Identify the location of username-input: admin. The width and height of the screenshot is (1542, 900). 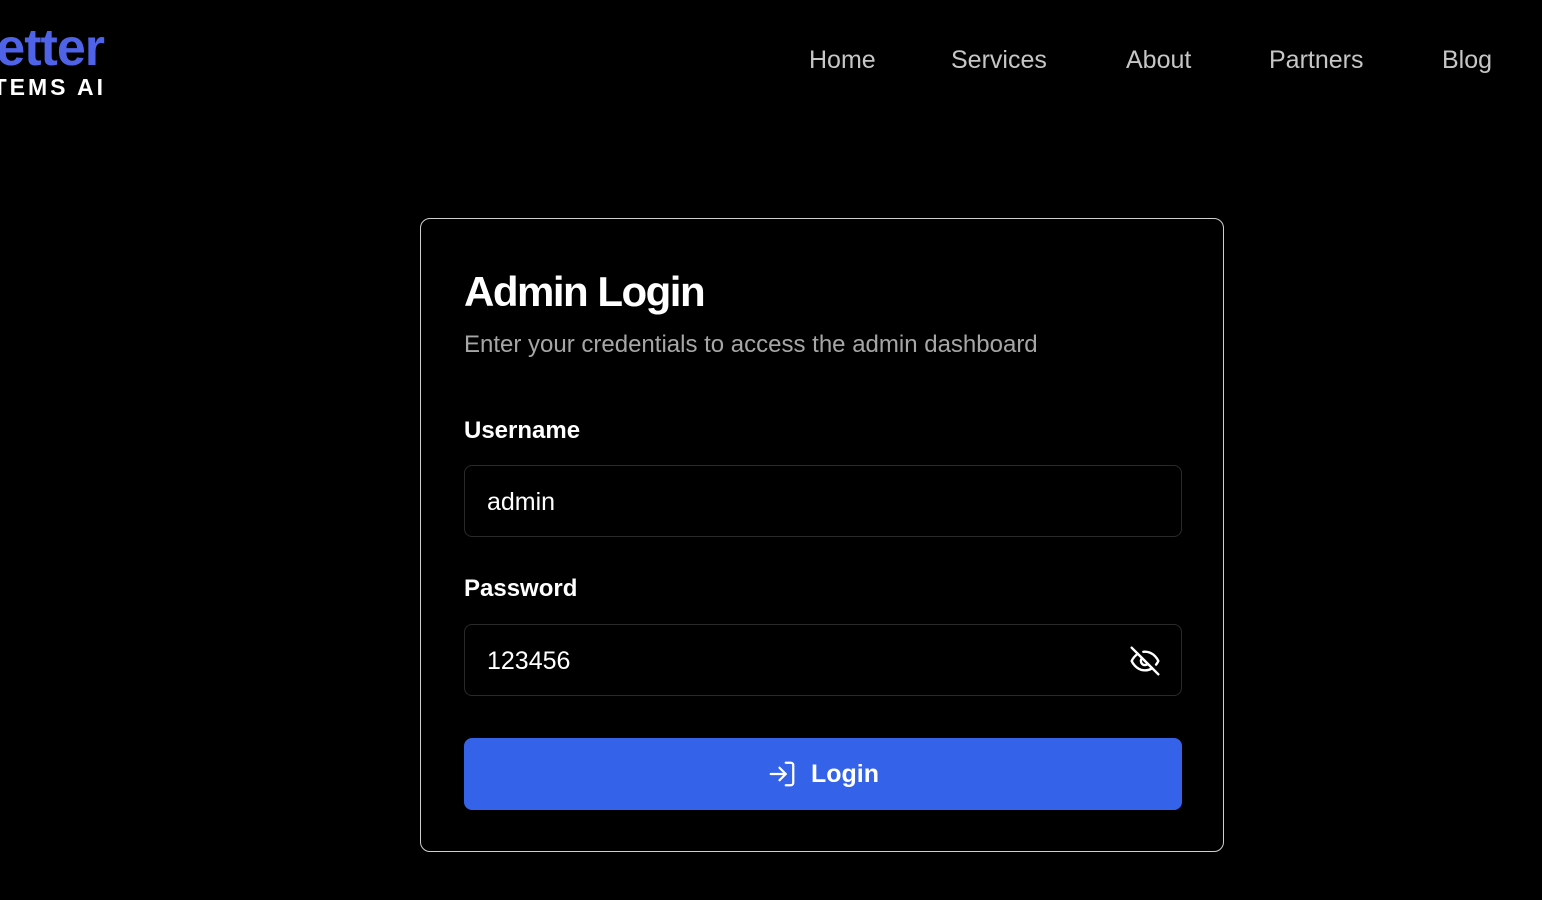
(823, 501).